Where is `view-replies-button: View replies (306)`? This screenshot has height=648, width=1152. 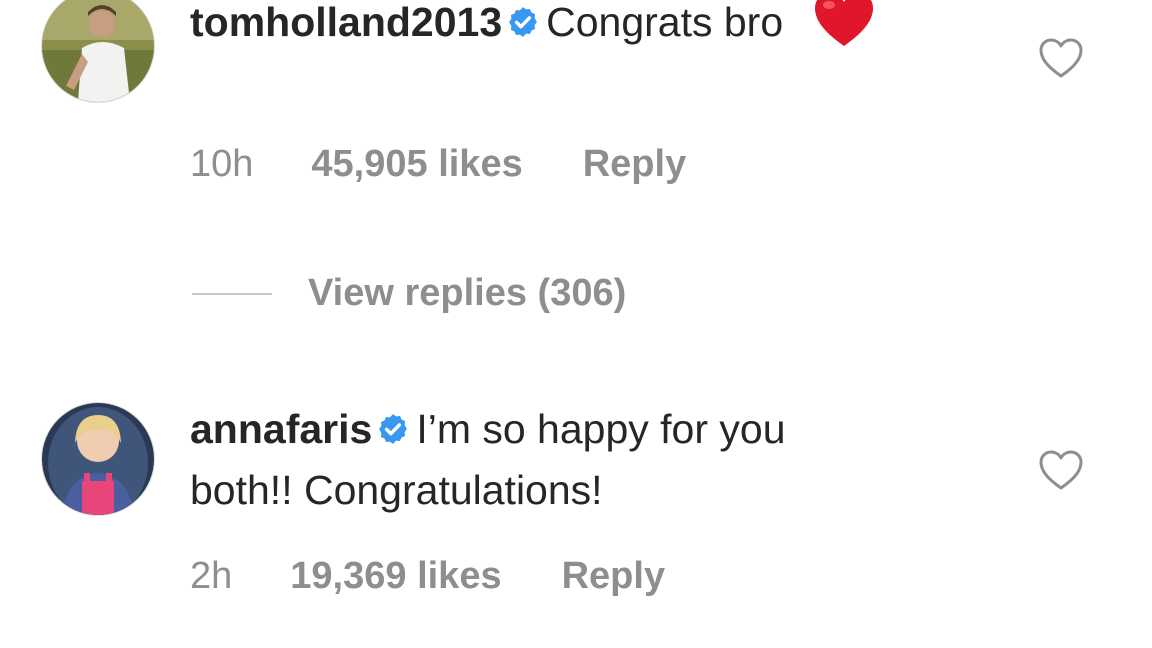
view-replies-button: View replies (306) is located at coordinates (409, 297).